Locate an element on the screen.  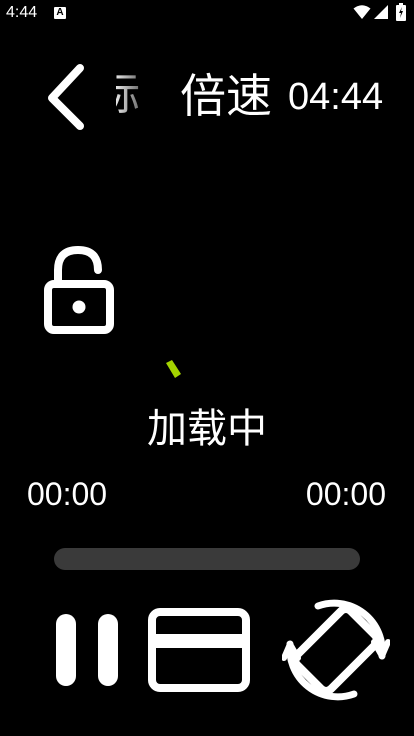
pause-button is located at coordinates (87, 650).